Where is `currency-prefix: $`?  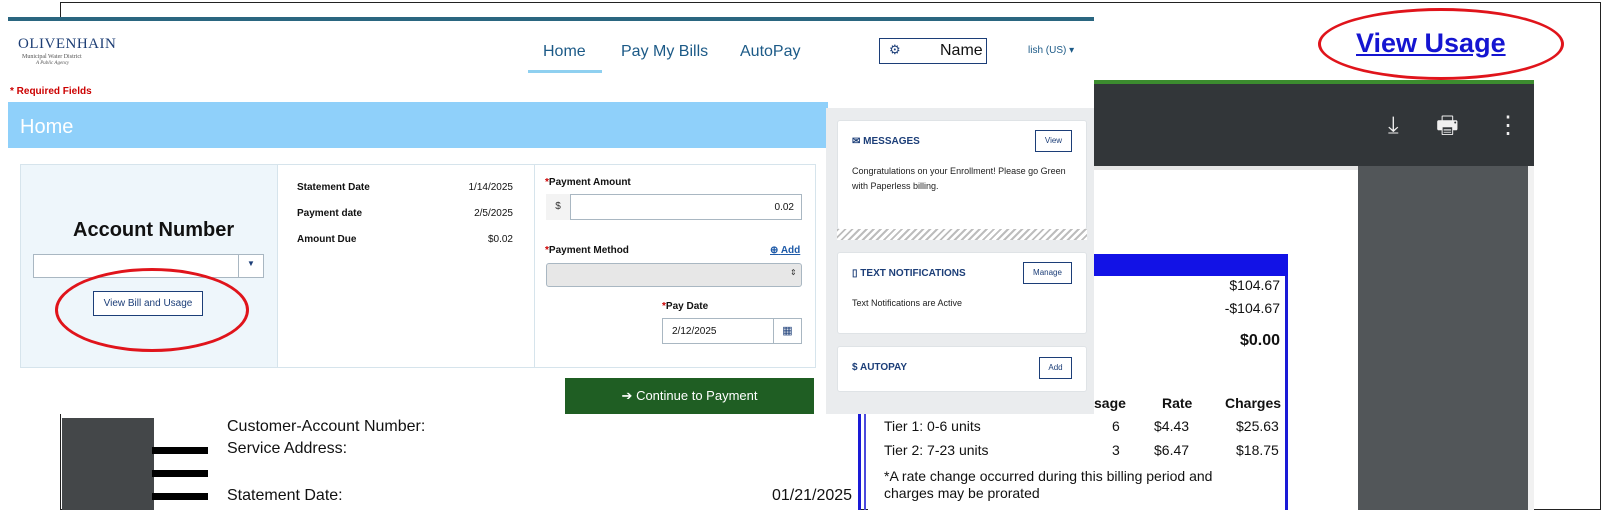
currency-prefix: $ is located at coordinates (558, 207).